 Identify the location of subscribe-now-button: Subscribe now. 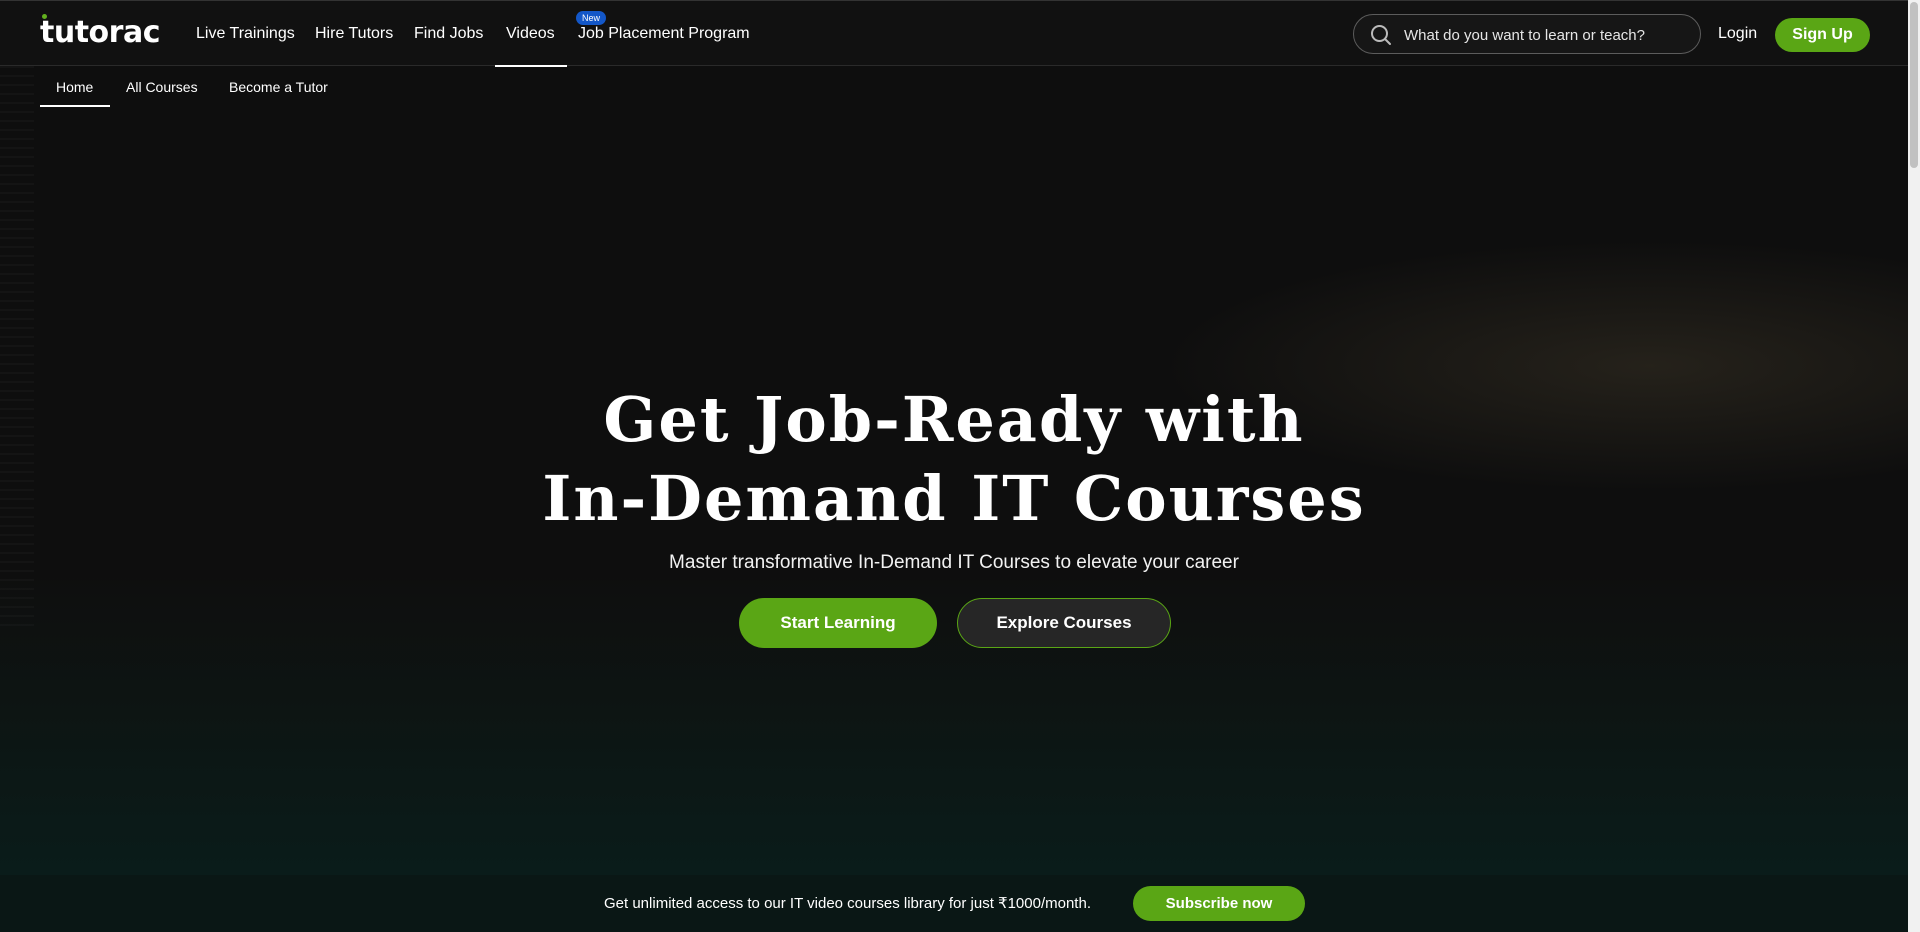
(1219, 903).